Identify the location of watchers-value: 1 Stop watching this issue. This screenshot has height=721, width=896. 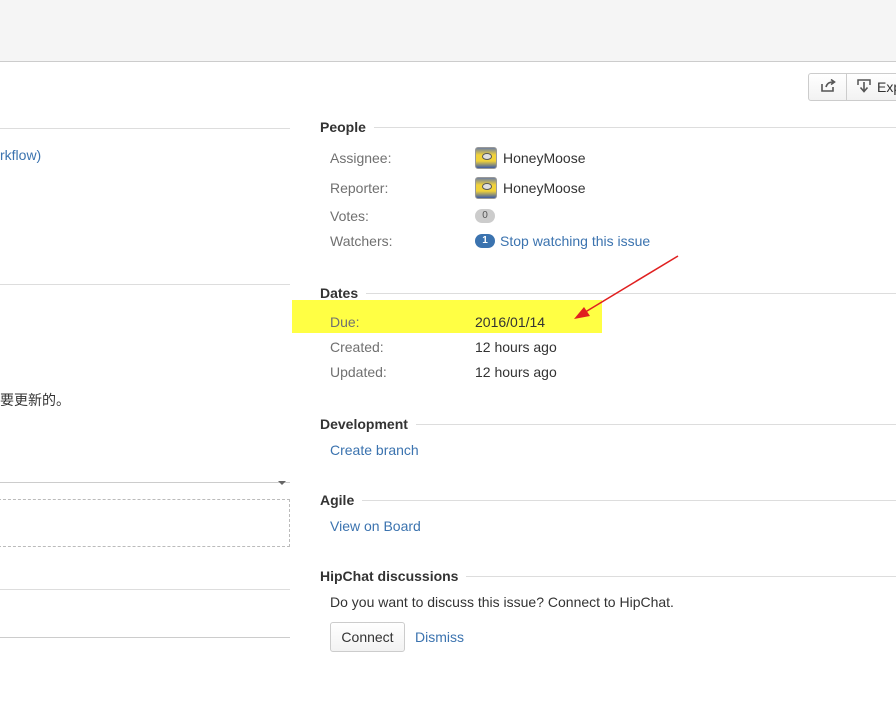
(562, 241).